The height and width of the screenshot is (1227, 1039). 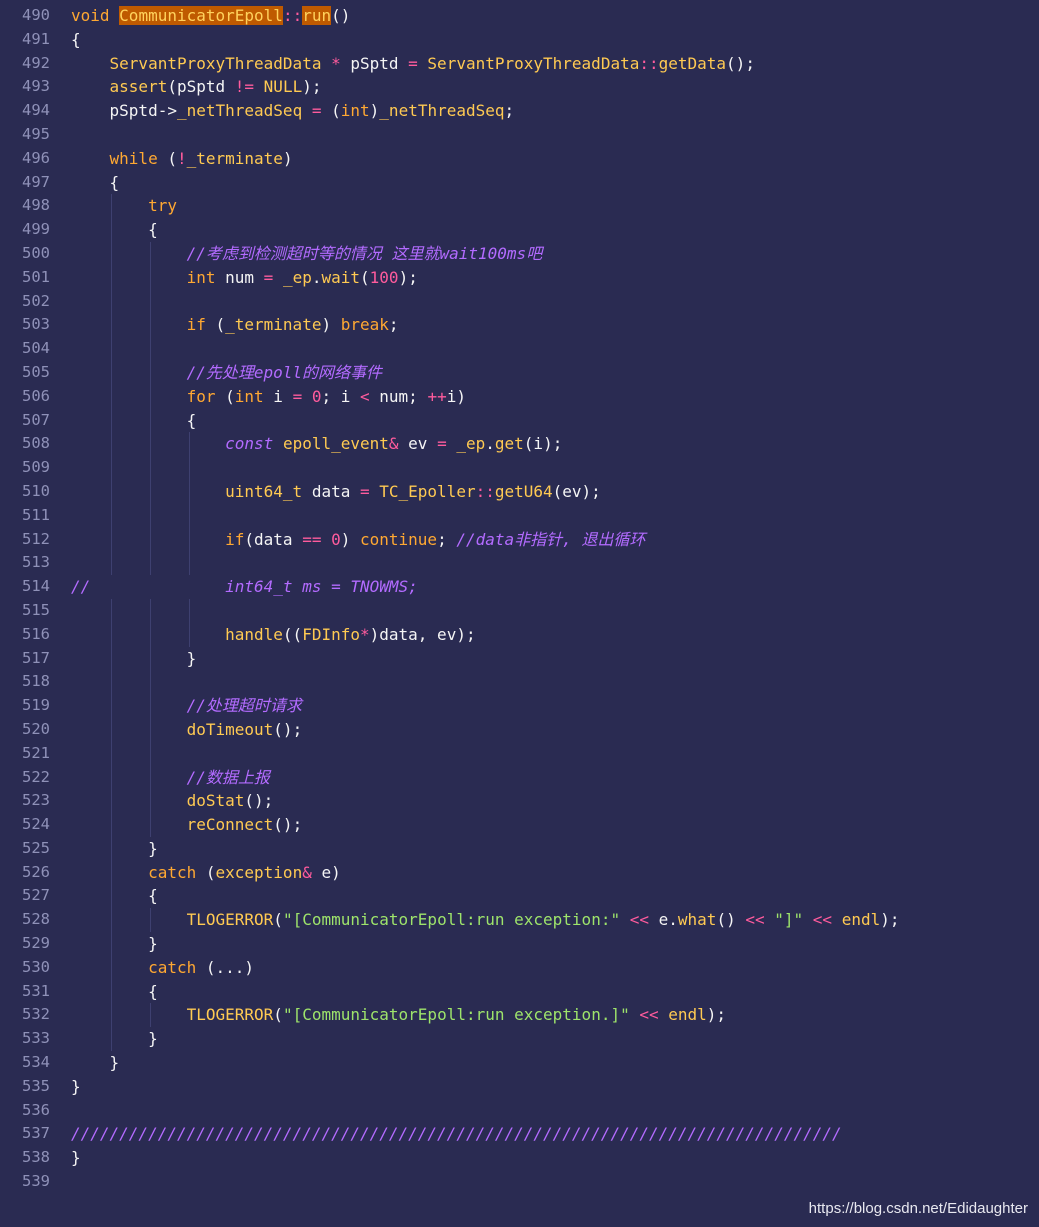 What do you see at coordinates (519, 801) in the screenshot?
I see `code-line: 523 doStat();` at bounding box center [519, 801].